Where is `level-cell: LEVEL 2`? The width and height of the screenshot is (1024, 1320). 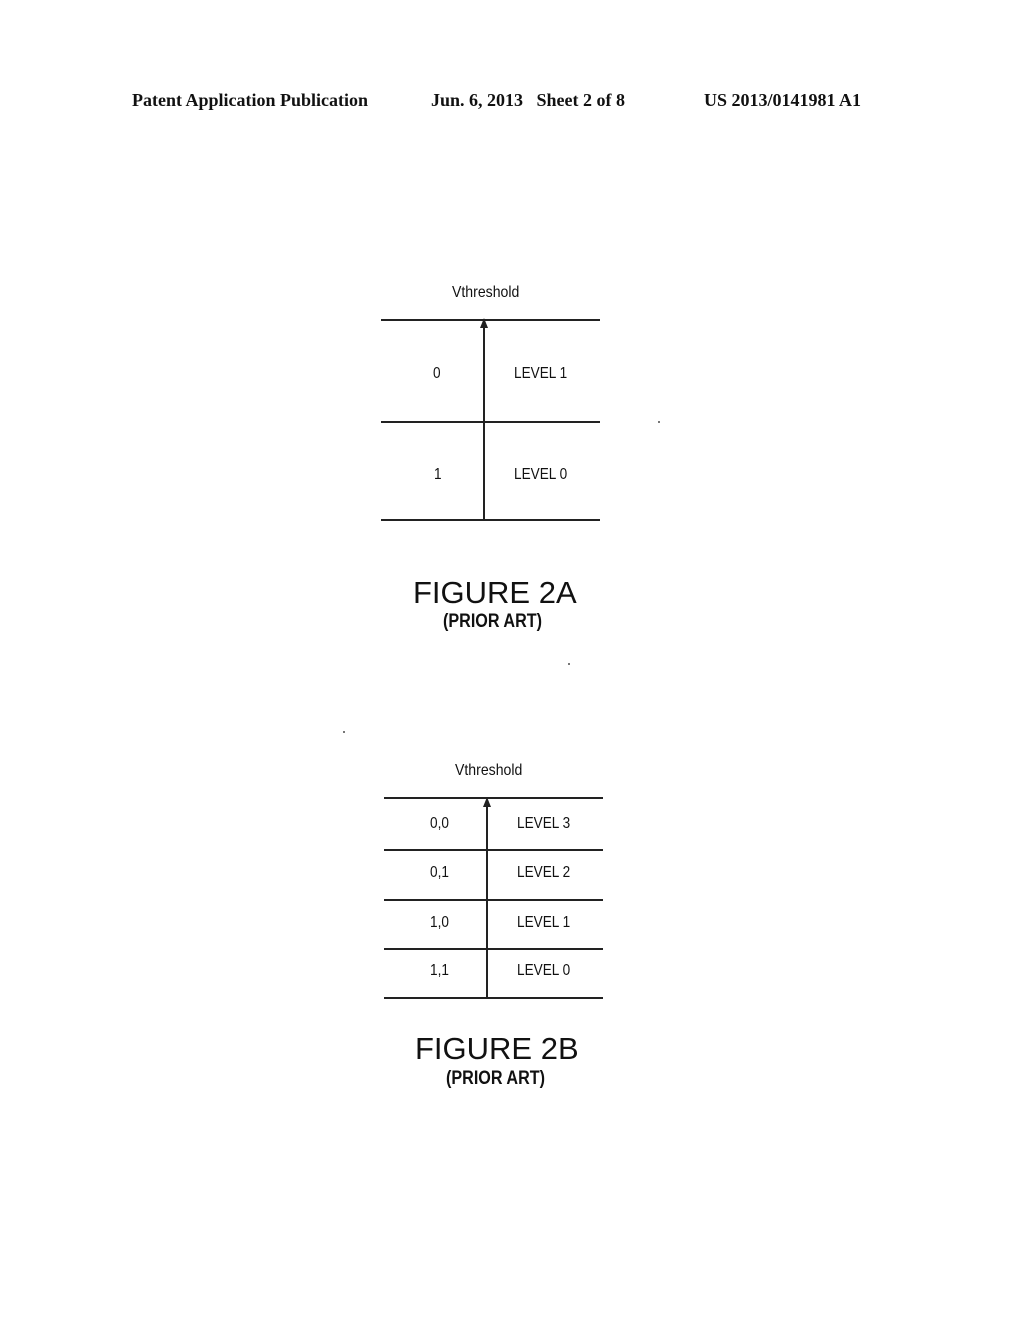
level-cell: LEVEL 2 is located at coordinates (544, 872).